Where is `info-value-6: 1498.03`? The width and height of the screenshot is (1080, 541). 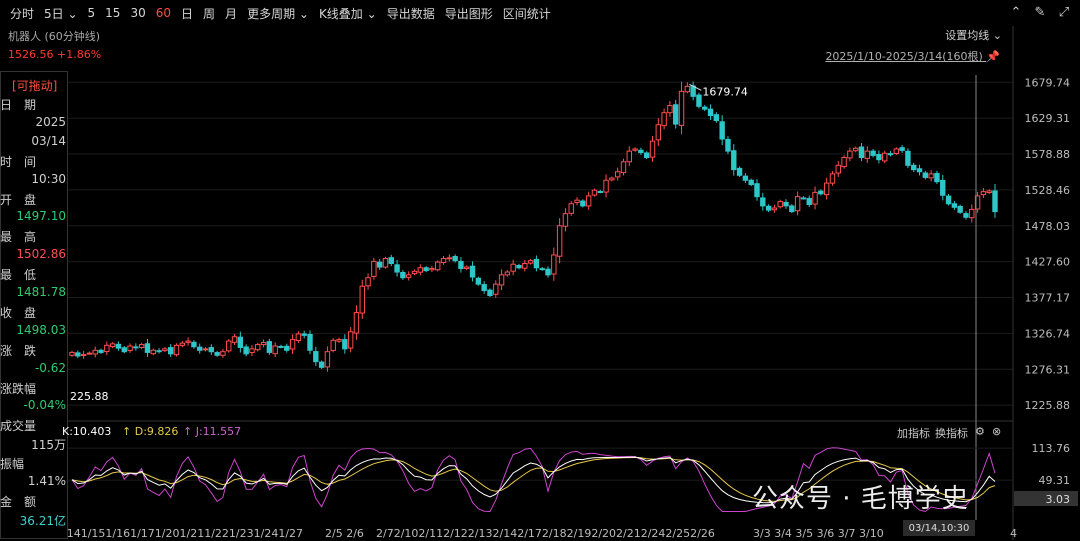 info-value-6: 1498.03 is located at coordinates (41, 330).